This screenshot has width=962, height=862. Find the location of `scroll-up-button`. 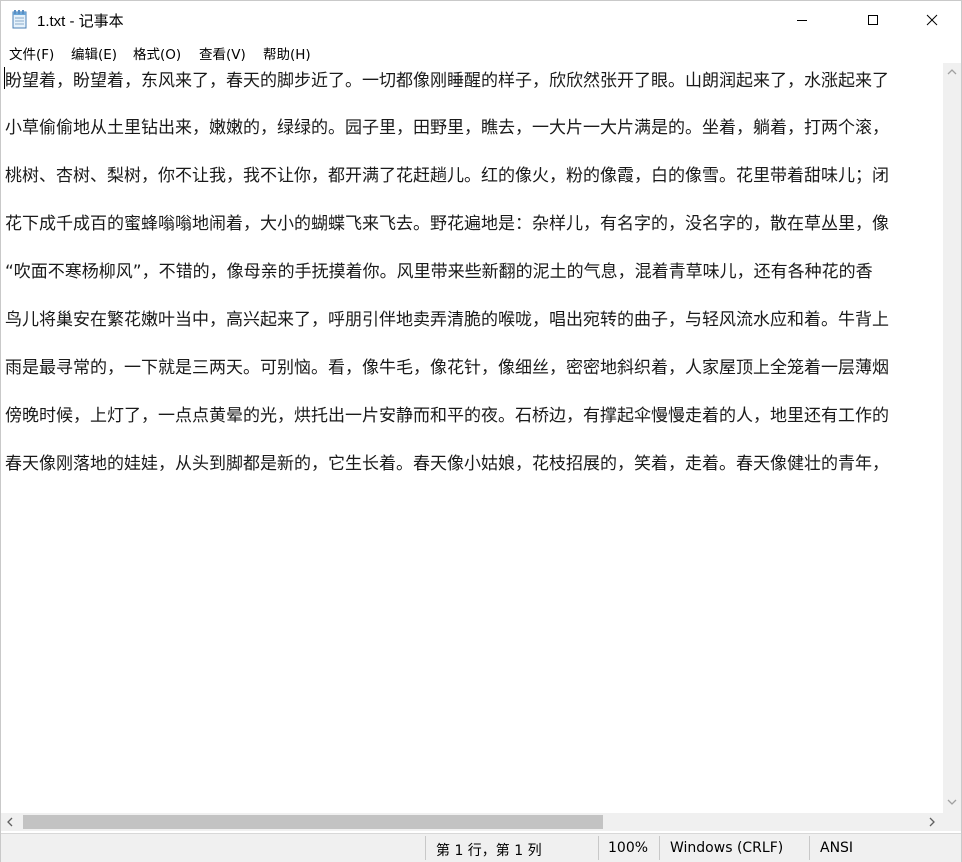

scroll-up-button is located at coordinates (952, 72).